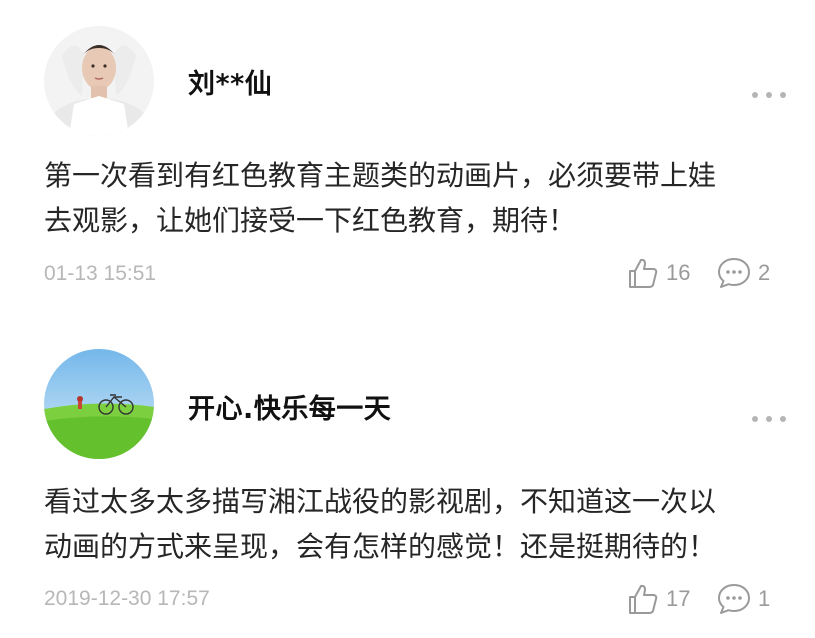  I want to click on comment-text-line: 看过太多太多描写湘江战役的影视剧，不知道这一次以, so click(380, 501).